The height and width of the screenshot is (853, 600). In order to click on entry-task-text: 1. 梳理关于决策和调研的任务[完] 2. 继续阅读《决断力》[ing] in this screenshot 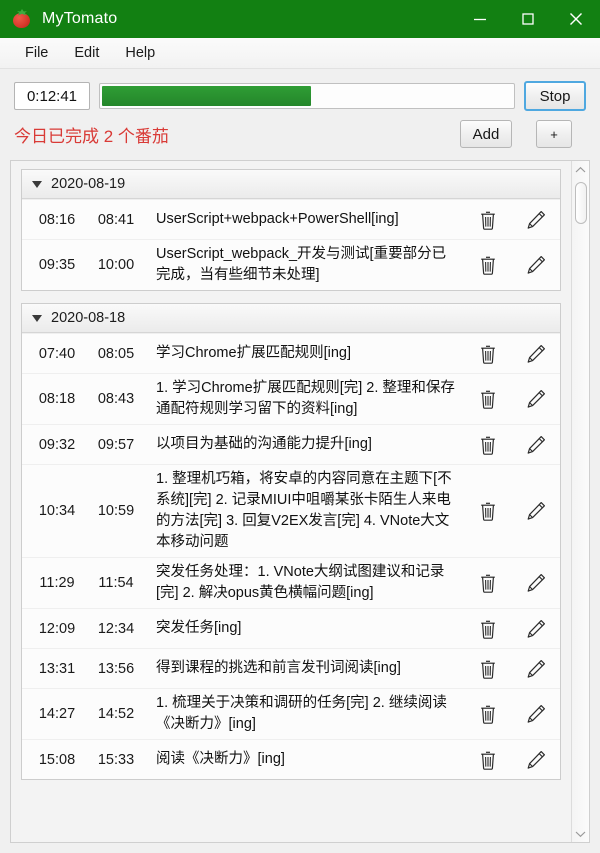, I will do `click(301, 714)`.